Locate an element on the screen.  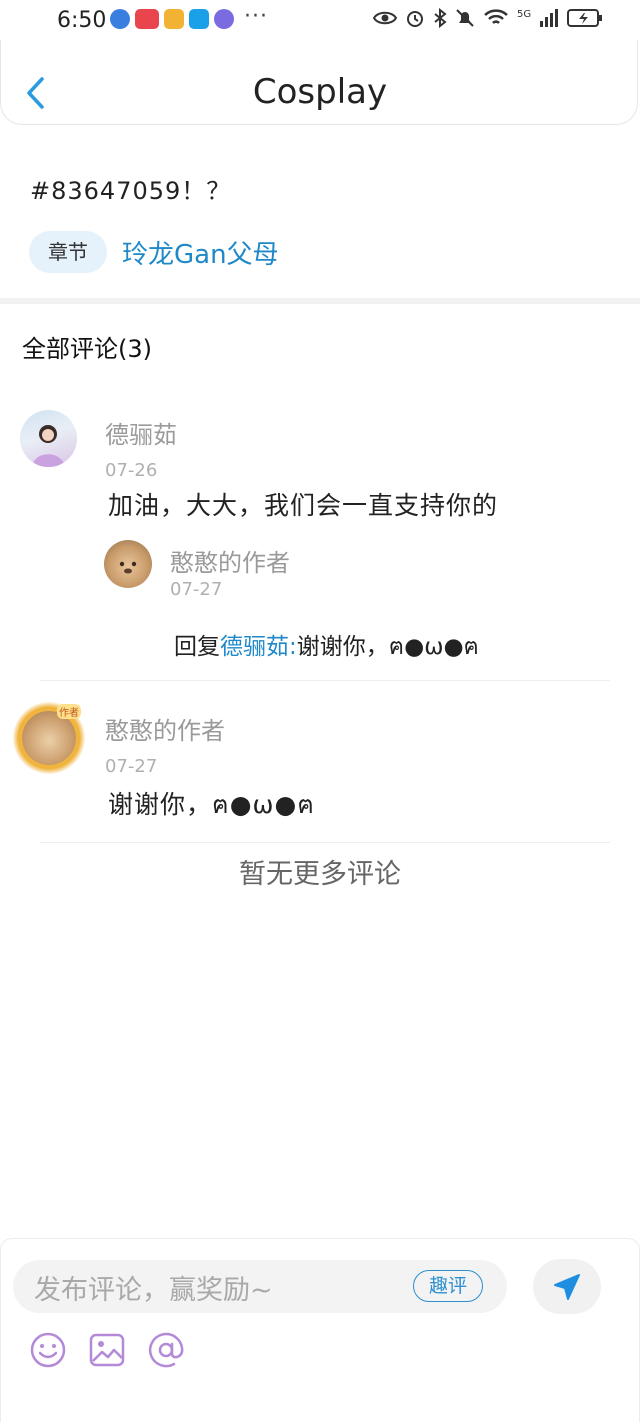
reply-body: 谢谢你，ฅ●ω●ฅ is located at coordinates (387, 647).